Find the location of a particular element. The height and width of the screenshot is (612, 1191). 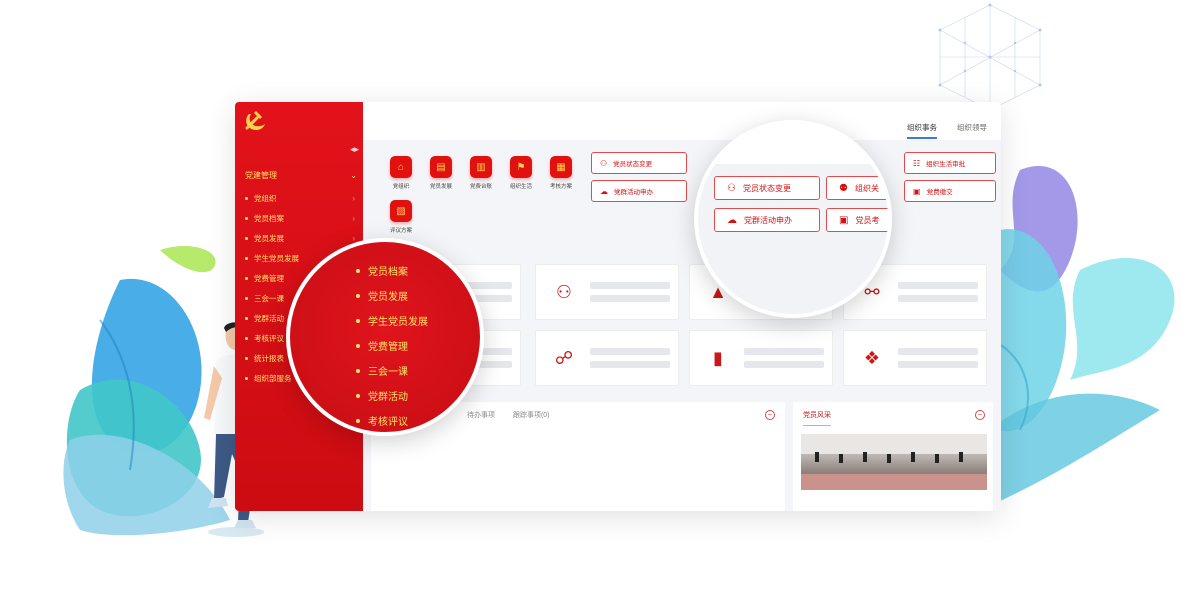

zoomed-menu-item: 党费管理 is located at coordinates (392, 345).